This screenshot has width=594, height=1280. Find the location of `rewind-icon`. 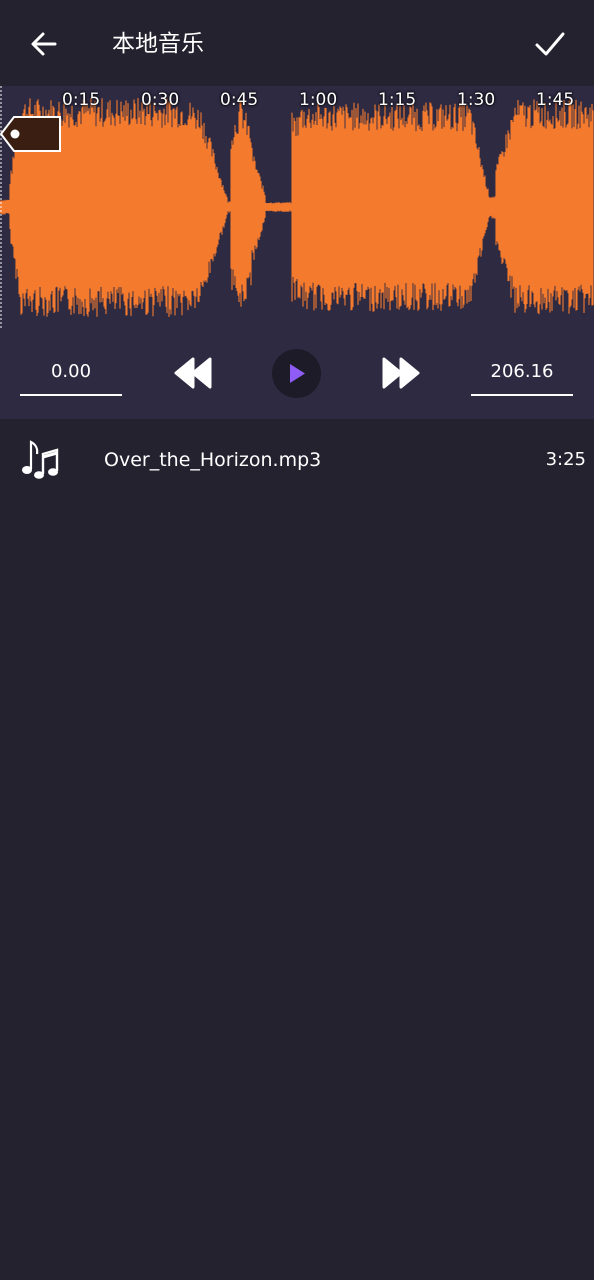

rewind-icon is located at coordinates (193, 373).